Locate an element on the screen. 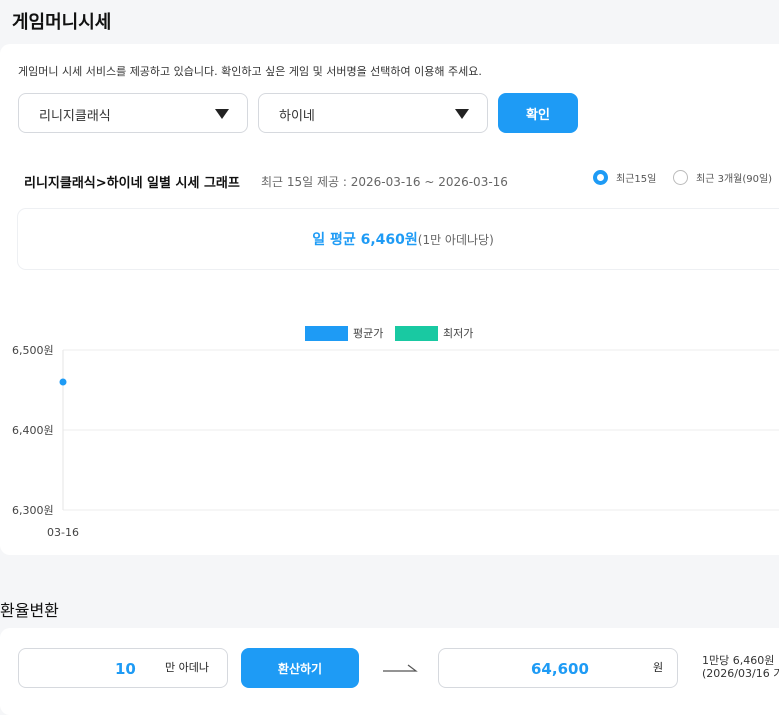 The image size is (779, 715). y-tick-label: 6,500원 is located at coordinates (33, 350).